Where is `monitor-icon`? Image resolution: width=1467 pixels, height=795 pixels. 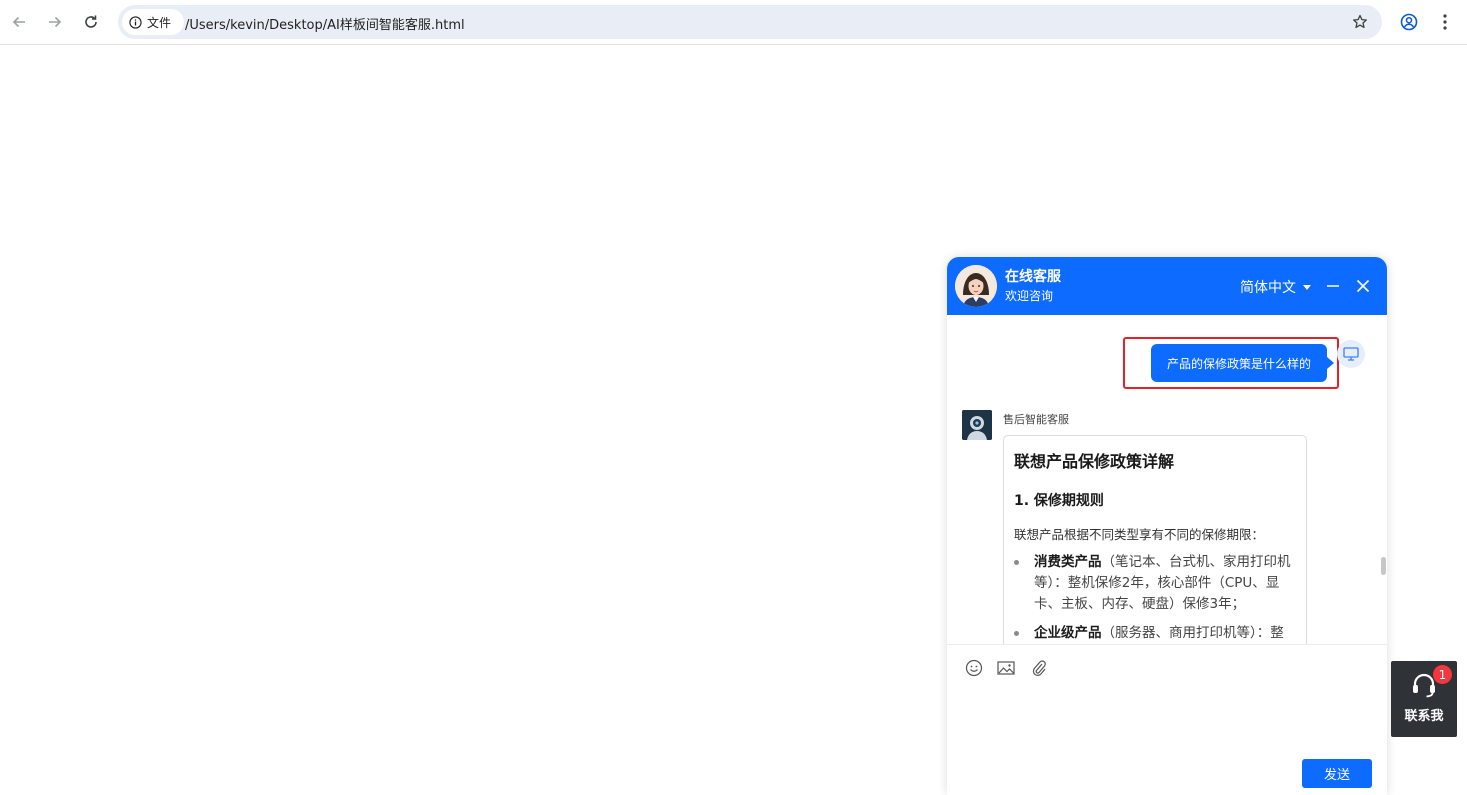
monitor-icon is located at coordinates (1351, 354).